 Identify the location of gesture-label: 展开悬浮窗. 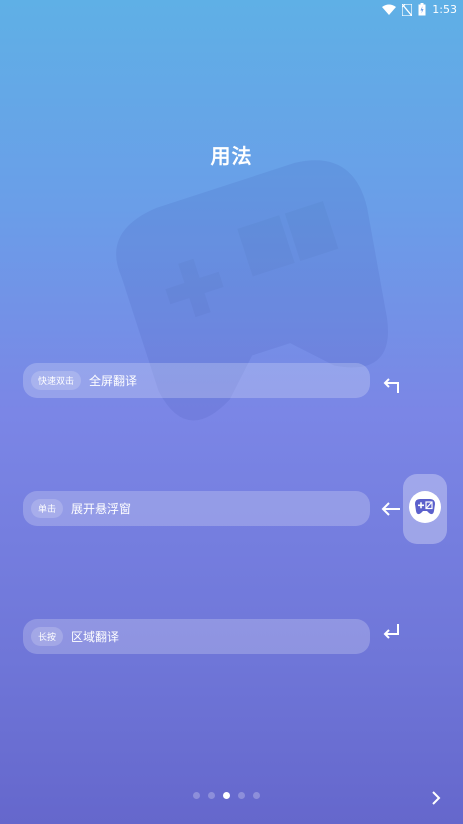
(101, 509).